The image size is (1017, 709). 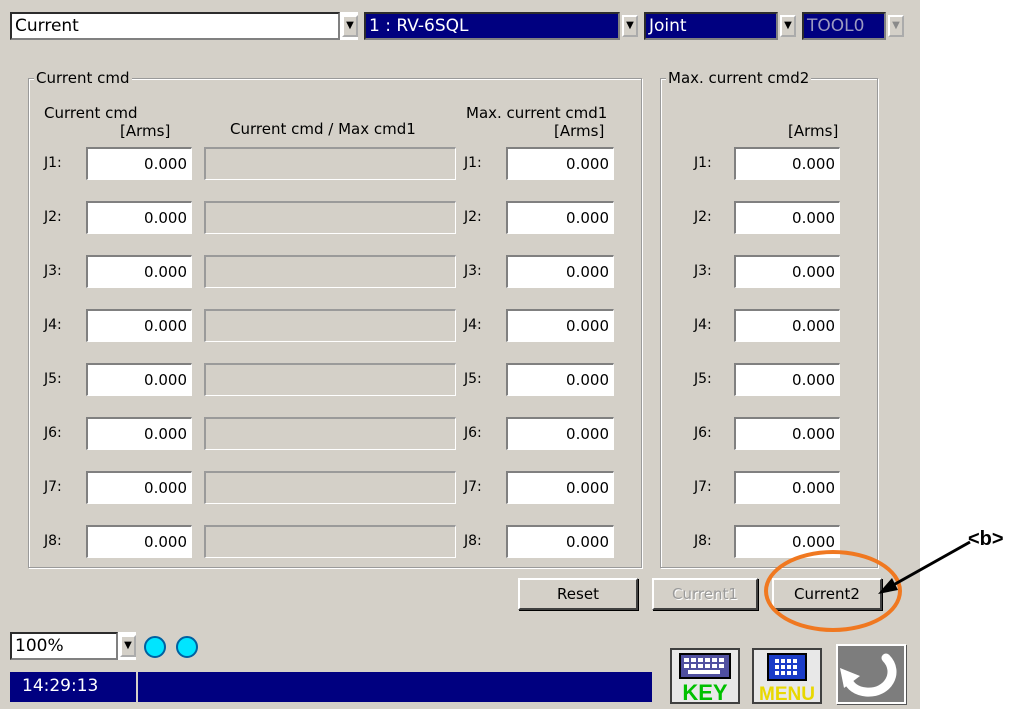 What do you see at coordinates (175, 26) in the screenshot?
I see `mode-select-value: Current` at bounding box center [175, 26].